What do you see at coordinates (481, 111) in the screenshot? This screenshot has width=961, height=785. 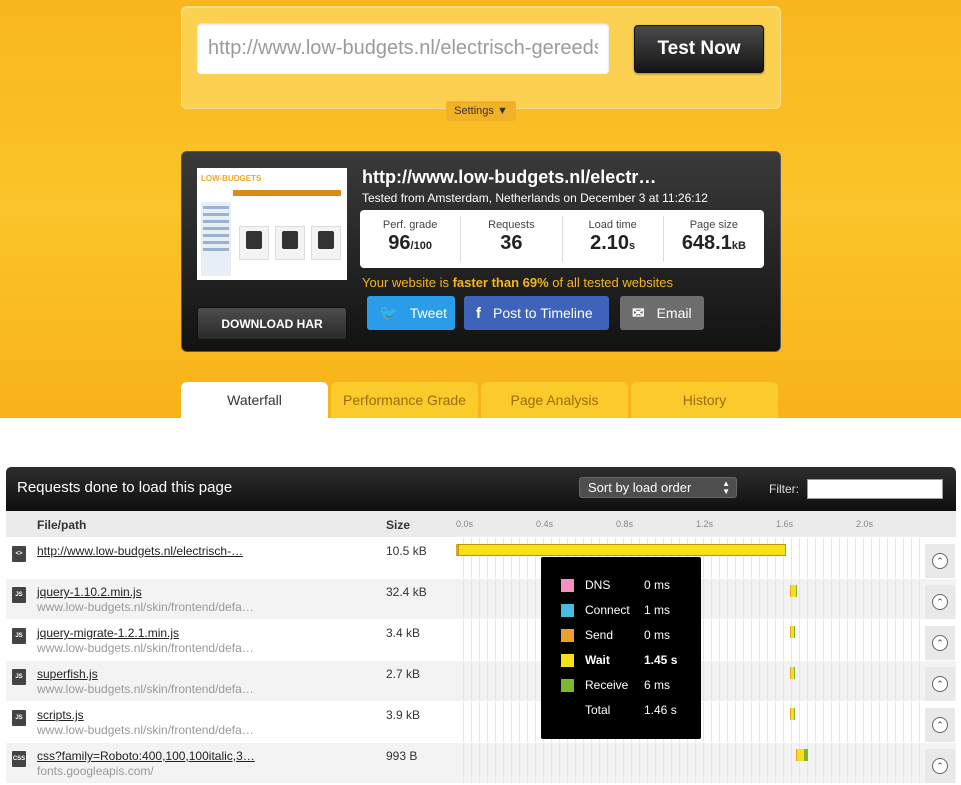 I see `settings-toggle: Settings ▼` at bounding box center [481, 111].